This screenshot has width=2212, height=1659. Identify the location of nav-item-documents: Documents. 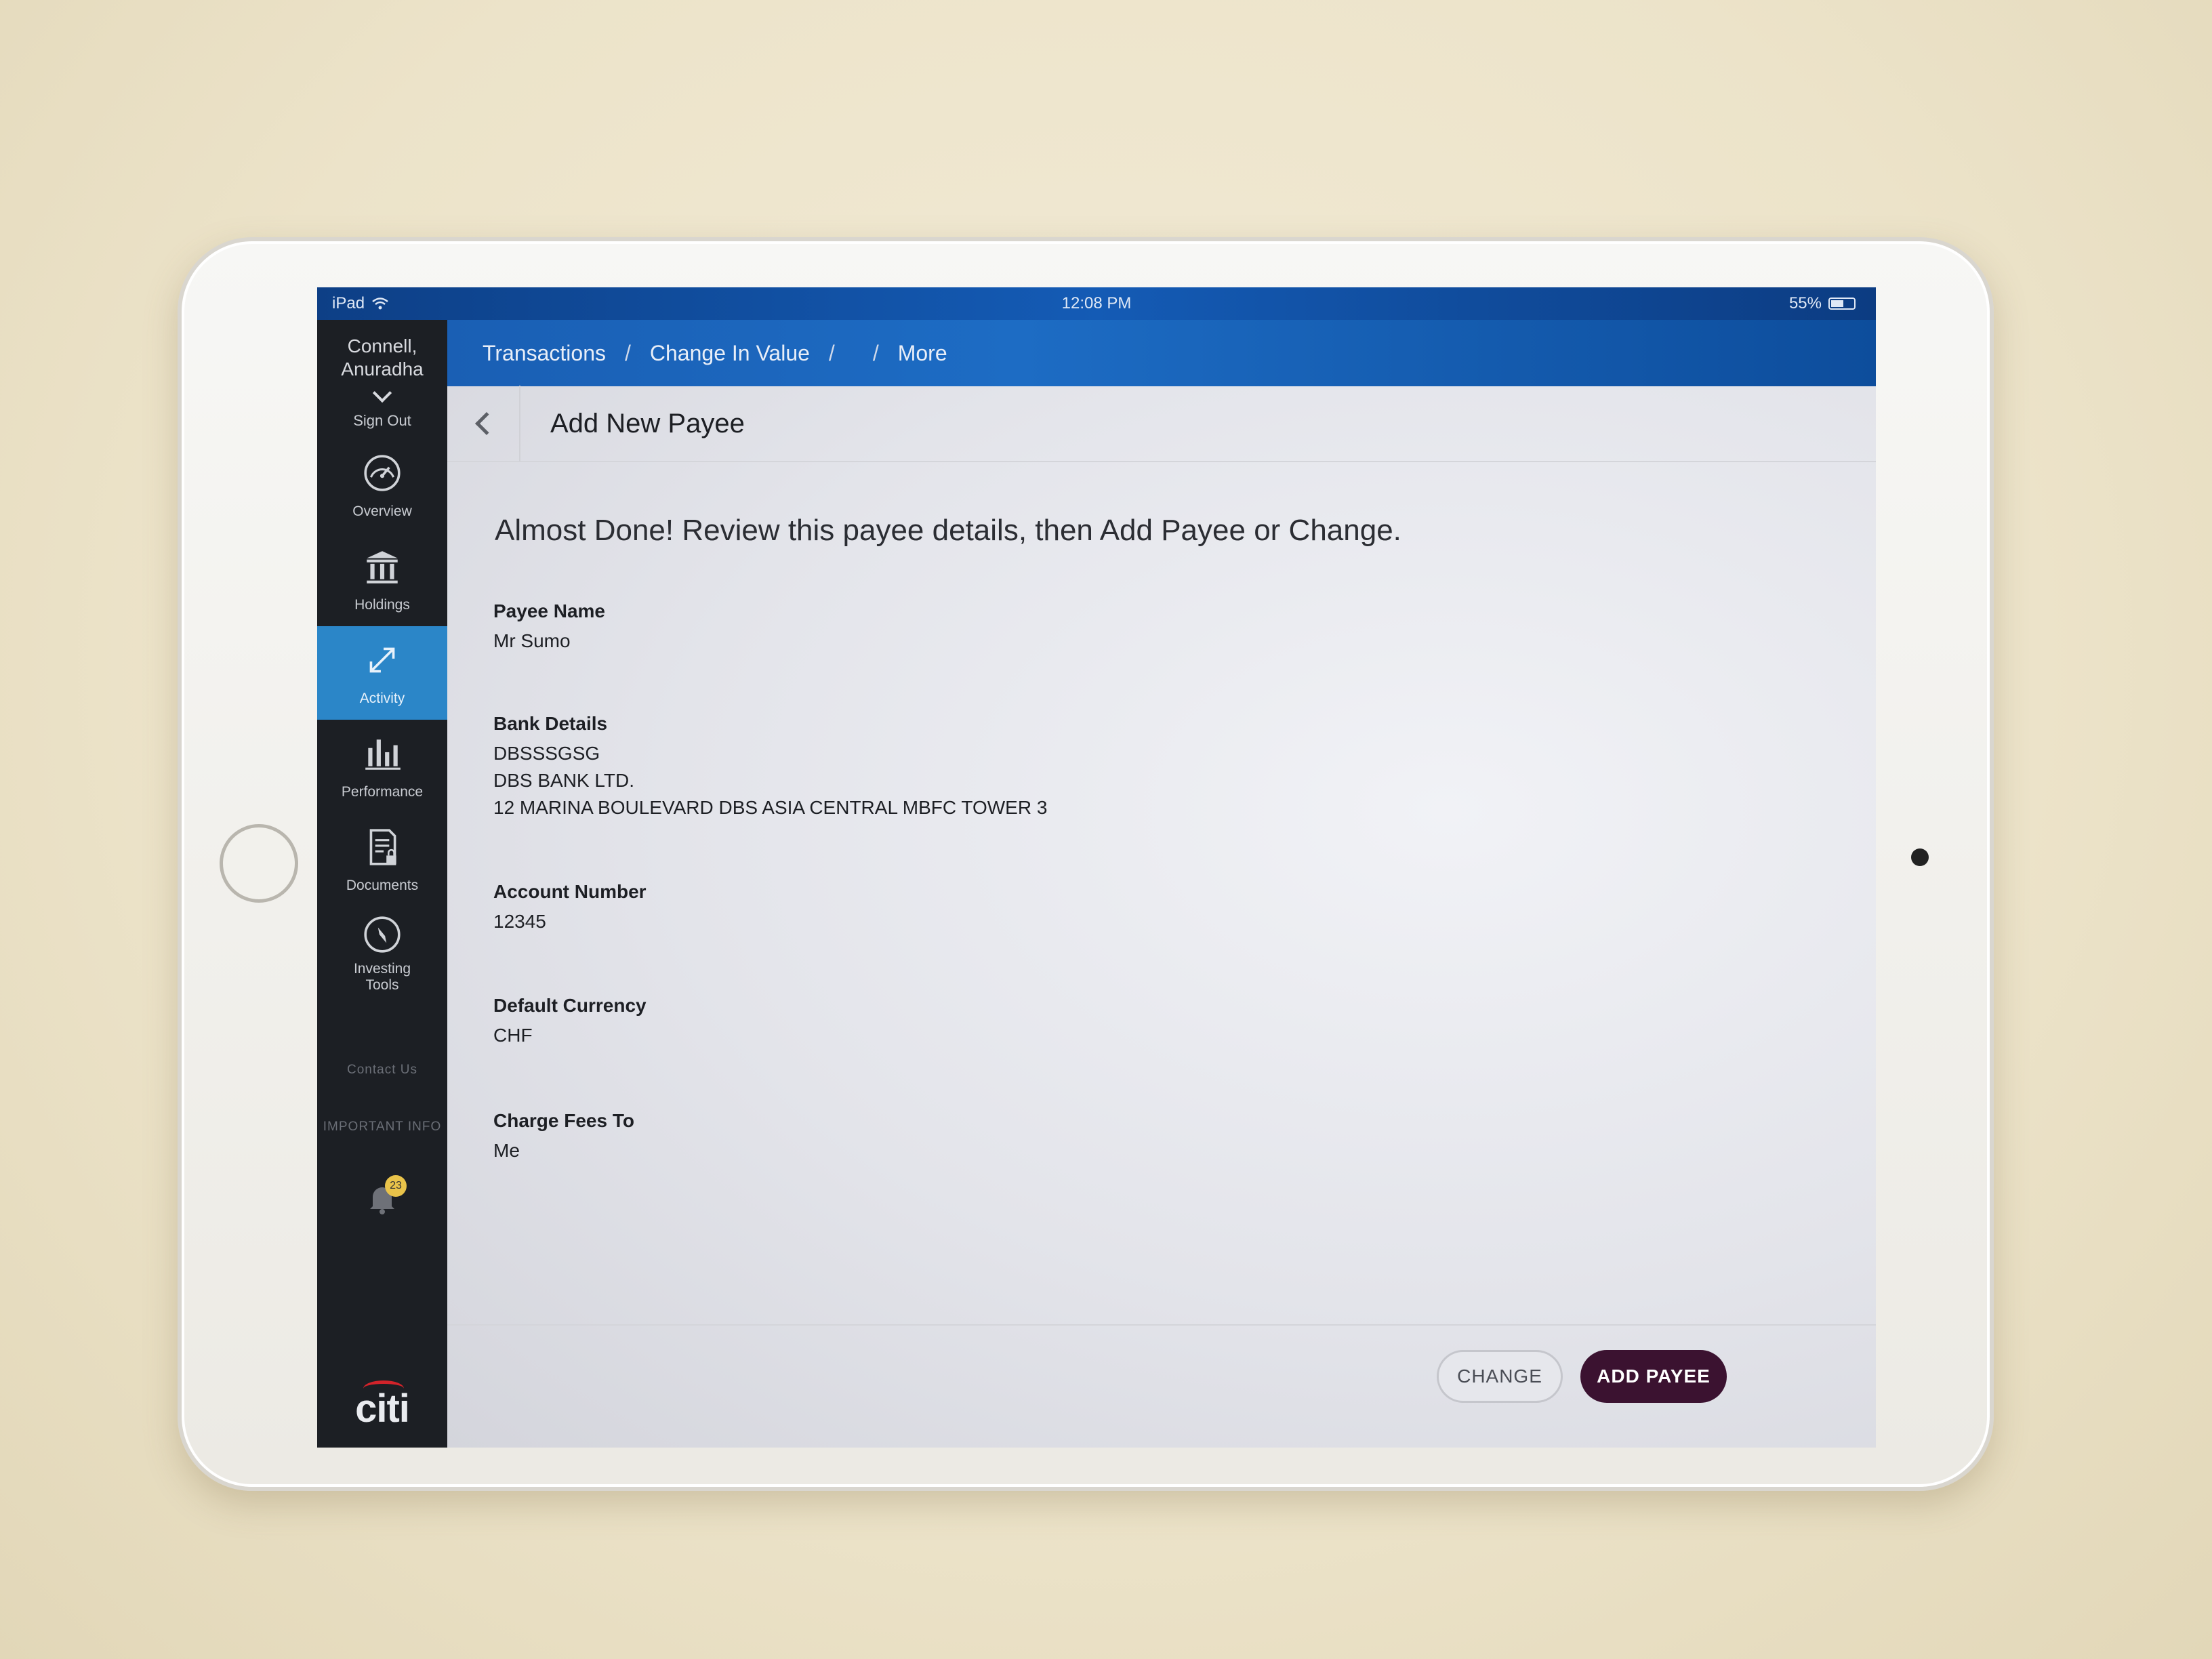
(382, 860).